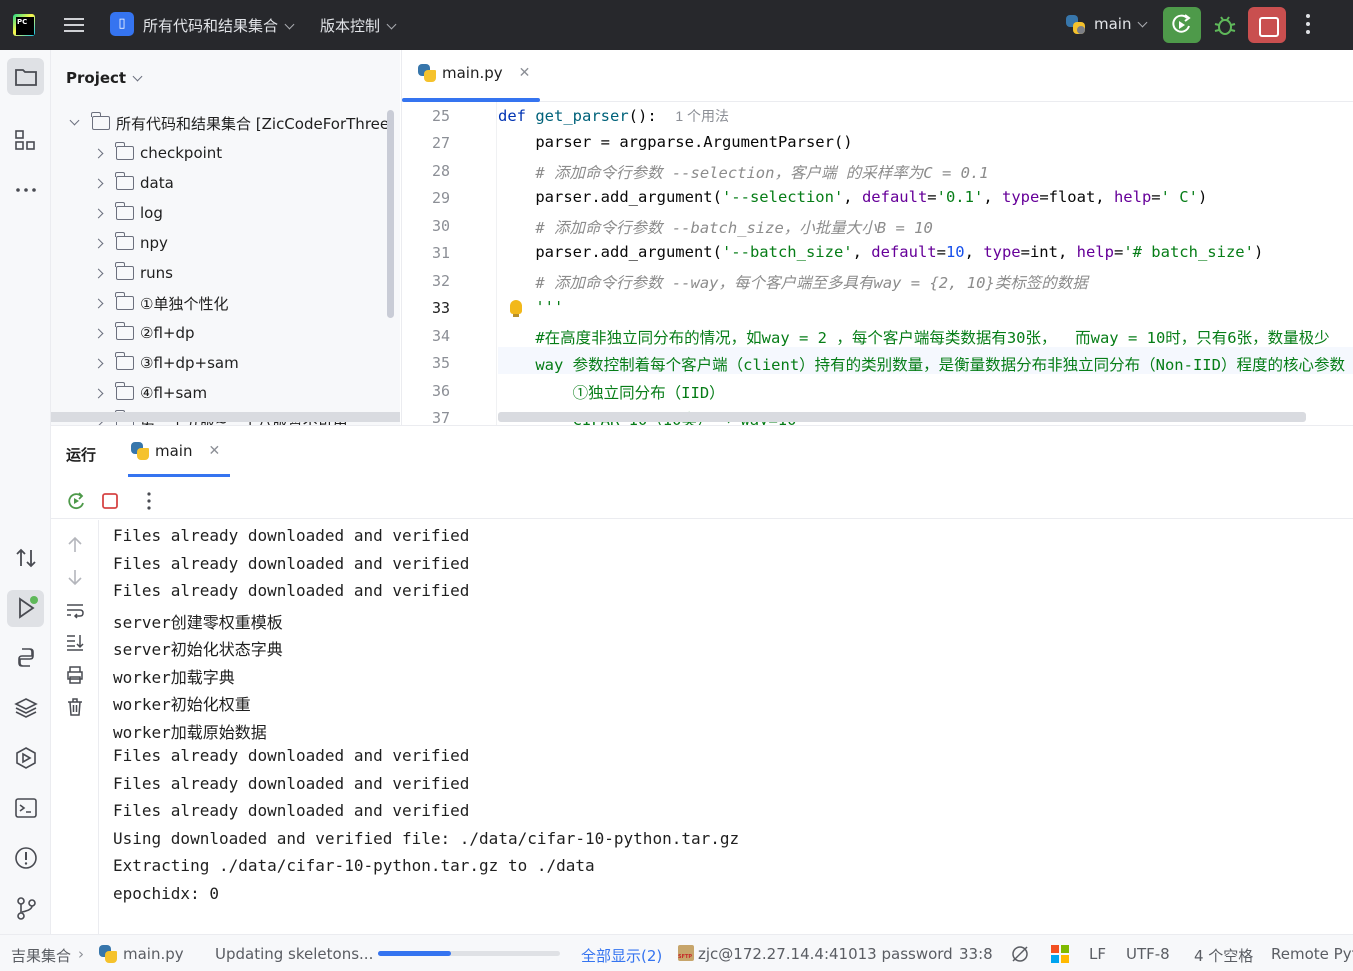 This screenshot has width=1353, height=971. What do you see at coordinates (1020, 954) in the screenshot?
I see `no-inspection-icon` at bounding box center [1020, 954].